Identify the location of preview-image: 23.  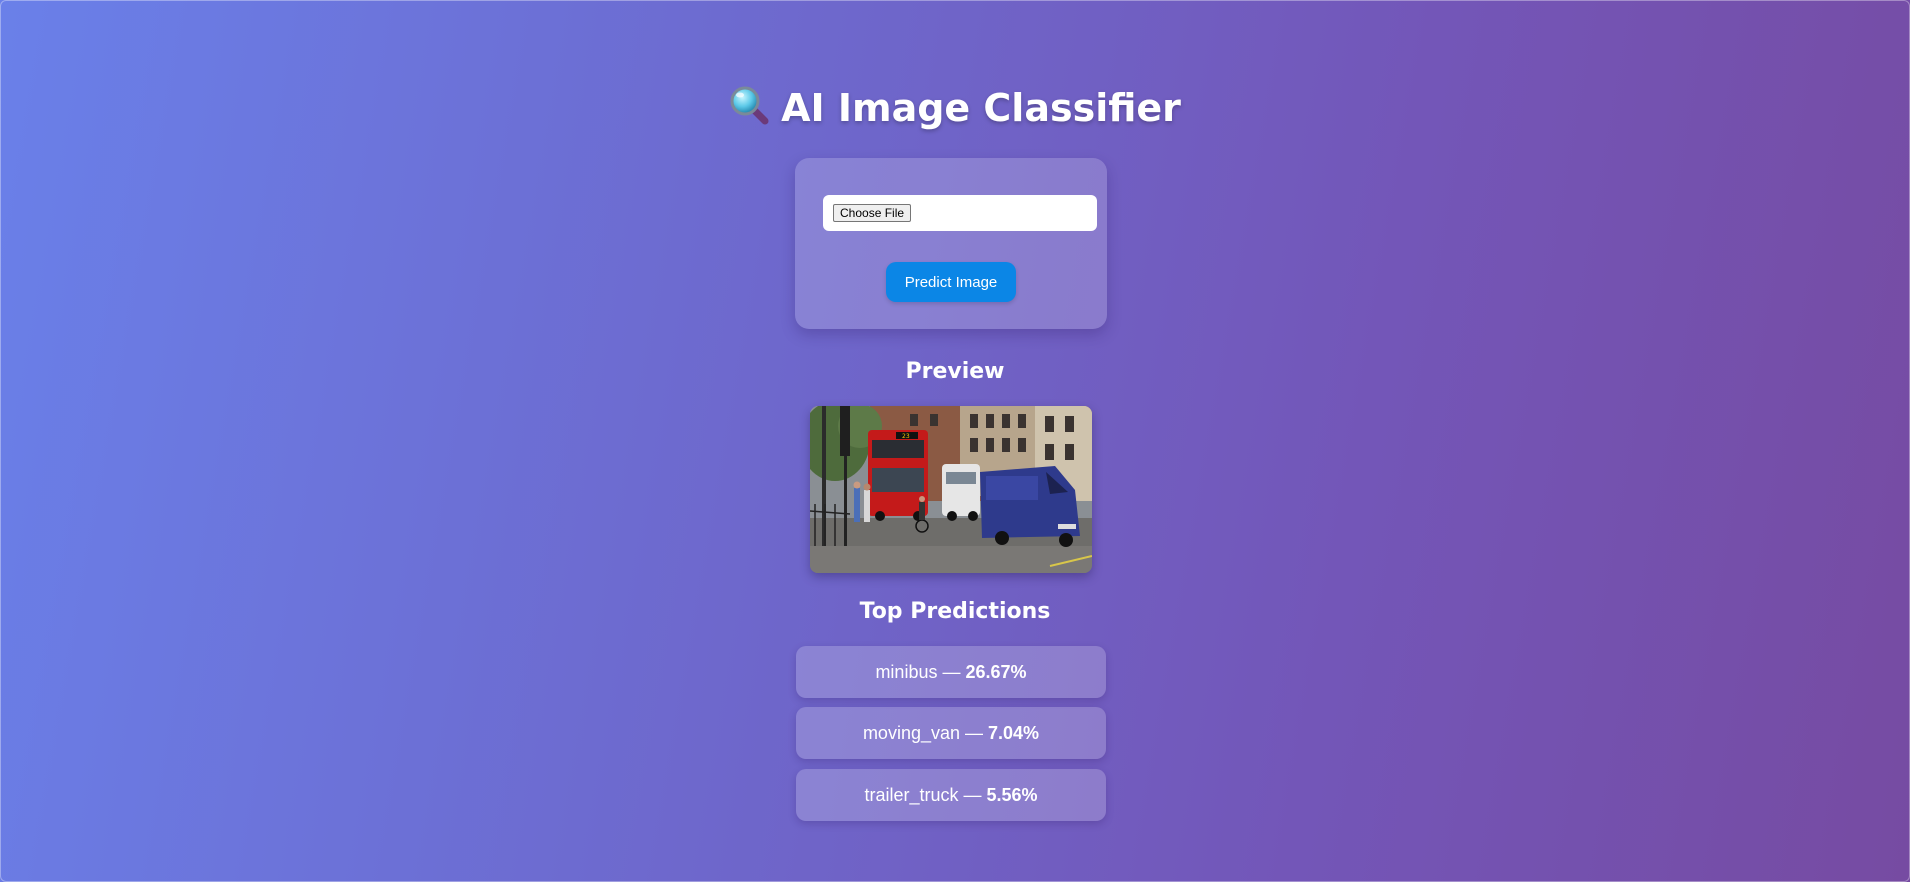
(951, 489).